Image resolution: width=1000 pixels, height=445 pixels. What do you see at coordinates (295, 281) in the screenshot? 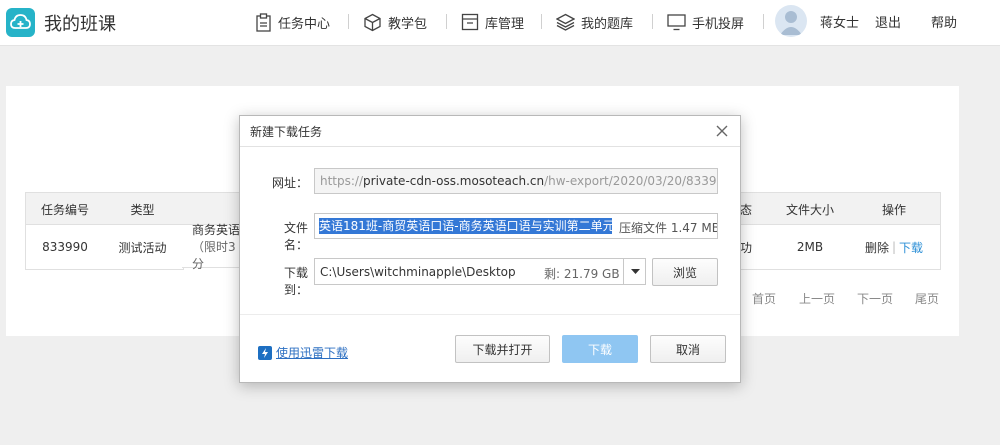
I see `saveto-label: 下载到：` at bounding box center [295, 281].